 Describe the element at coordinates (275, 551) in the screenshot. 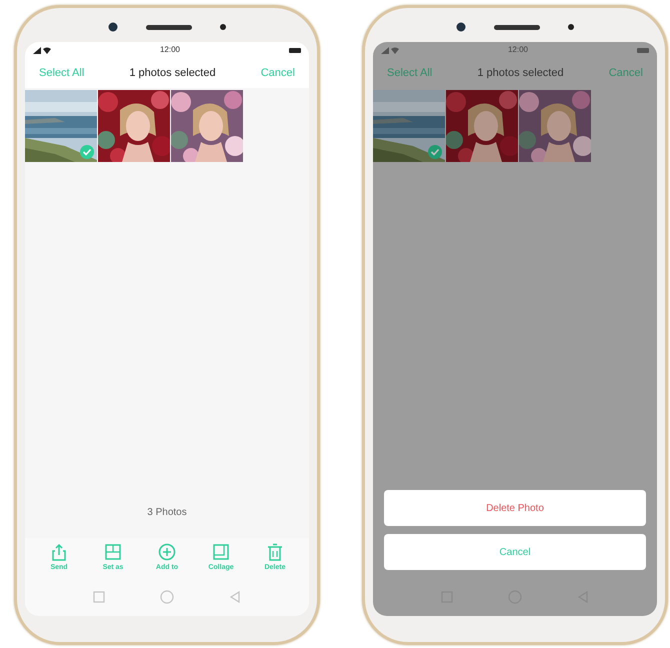

I see `trash-icon` at that location.